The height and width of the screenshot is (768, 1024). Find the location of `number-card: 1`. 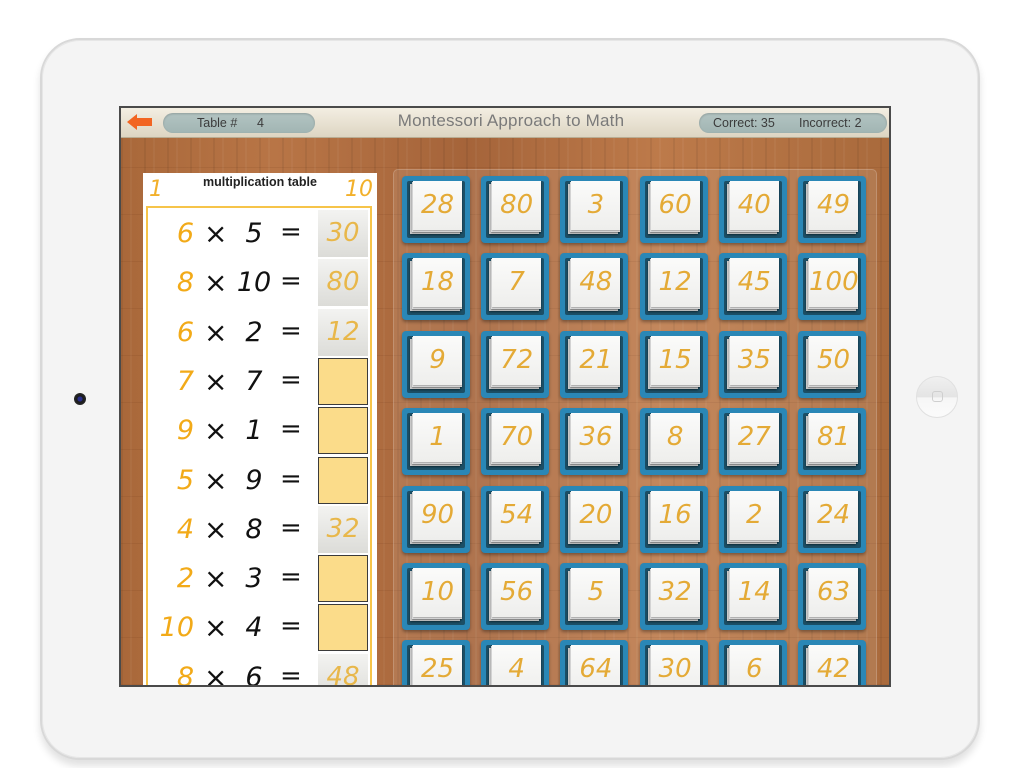

number-card: 1 is located at coordinates (437, 438).